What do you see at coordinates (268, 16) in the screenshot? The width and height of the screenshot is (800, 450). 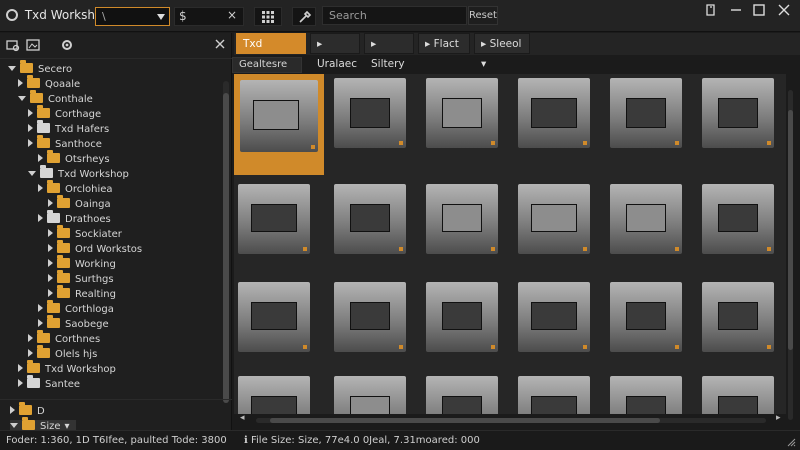 I see `grid-view-button` at bounding box center [268, 16].